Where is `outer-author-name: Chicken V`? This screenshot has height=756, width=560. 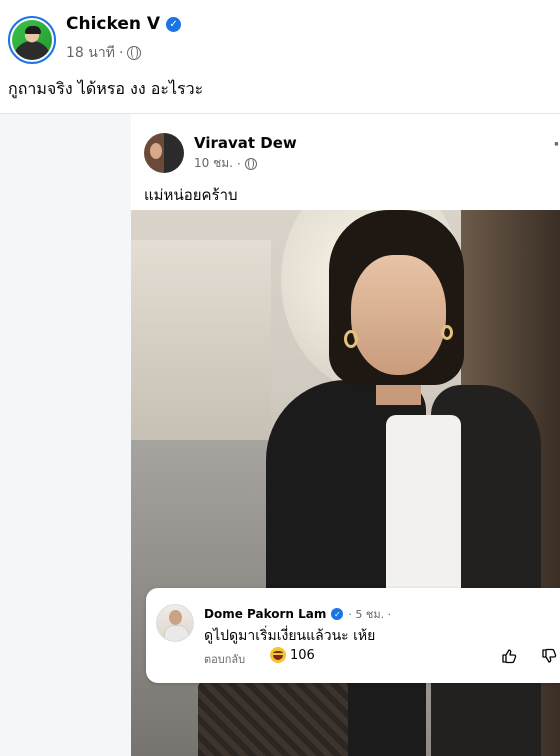 outer-author-name: Chicken V is located at coordinates (113, 24).